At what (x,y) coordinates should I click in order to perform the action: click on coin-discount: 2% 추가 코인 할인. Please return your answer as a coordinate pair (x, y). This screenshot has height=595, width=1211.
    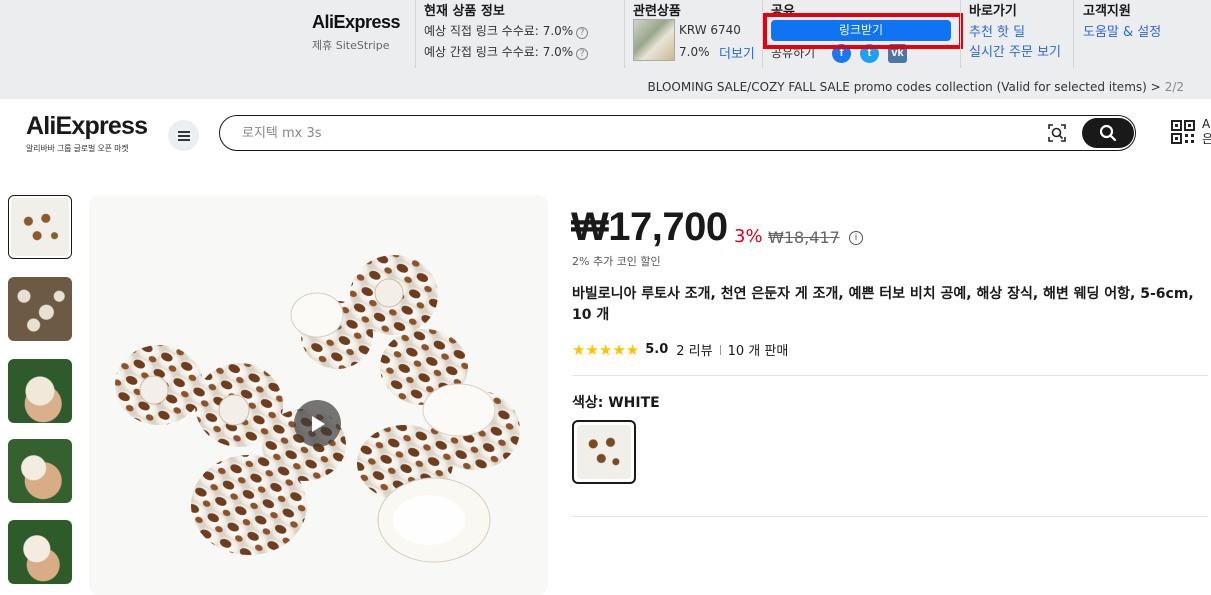
    Looking at the image, I should click on (616, 261).